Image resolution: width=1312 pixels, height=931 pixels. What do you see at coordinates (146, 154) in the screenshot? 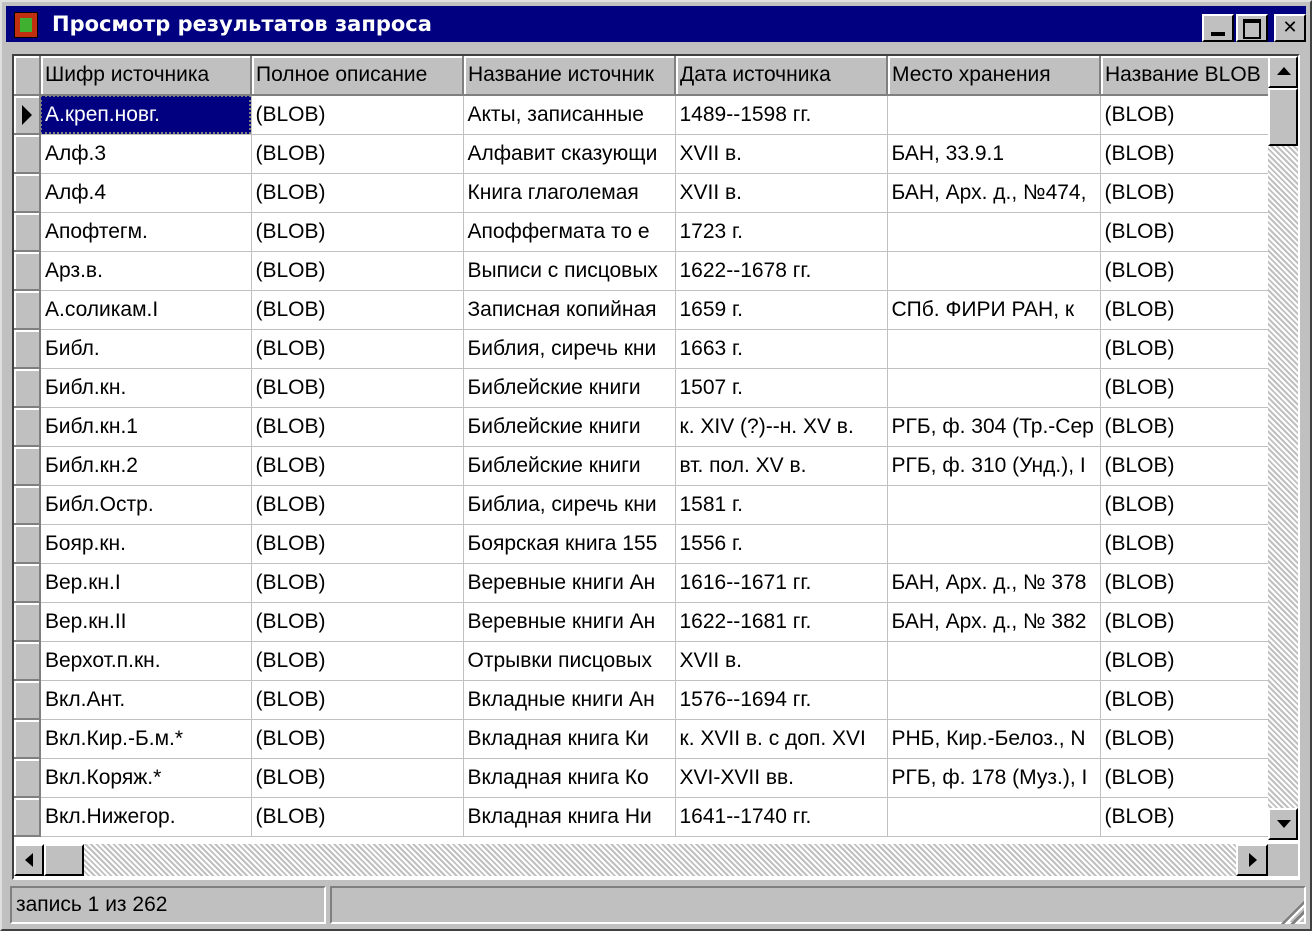
I see `table-cell: Алф.3` at bounding box center [146, 154].